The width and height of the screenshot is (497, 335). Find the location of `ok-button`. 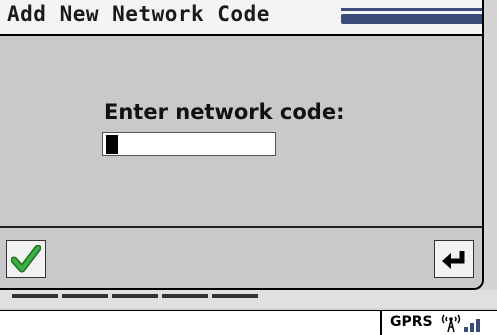

ok-button is located at coordinates (26, 259).